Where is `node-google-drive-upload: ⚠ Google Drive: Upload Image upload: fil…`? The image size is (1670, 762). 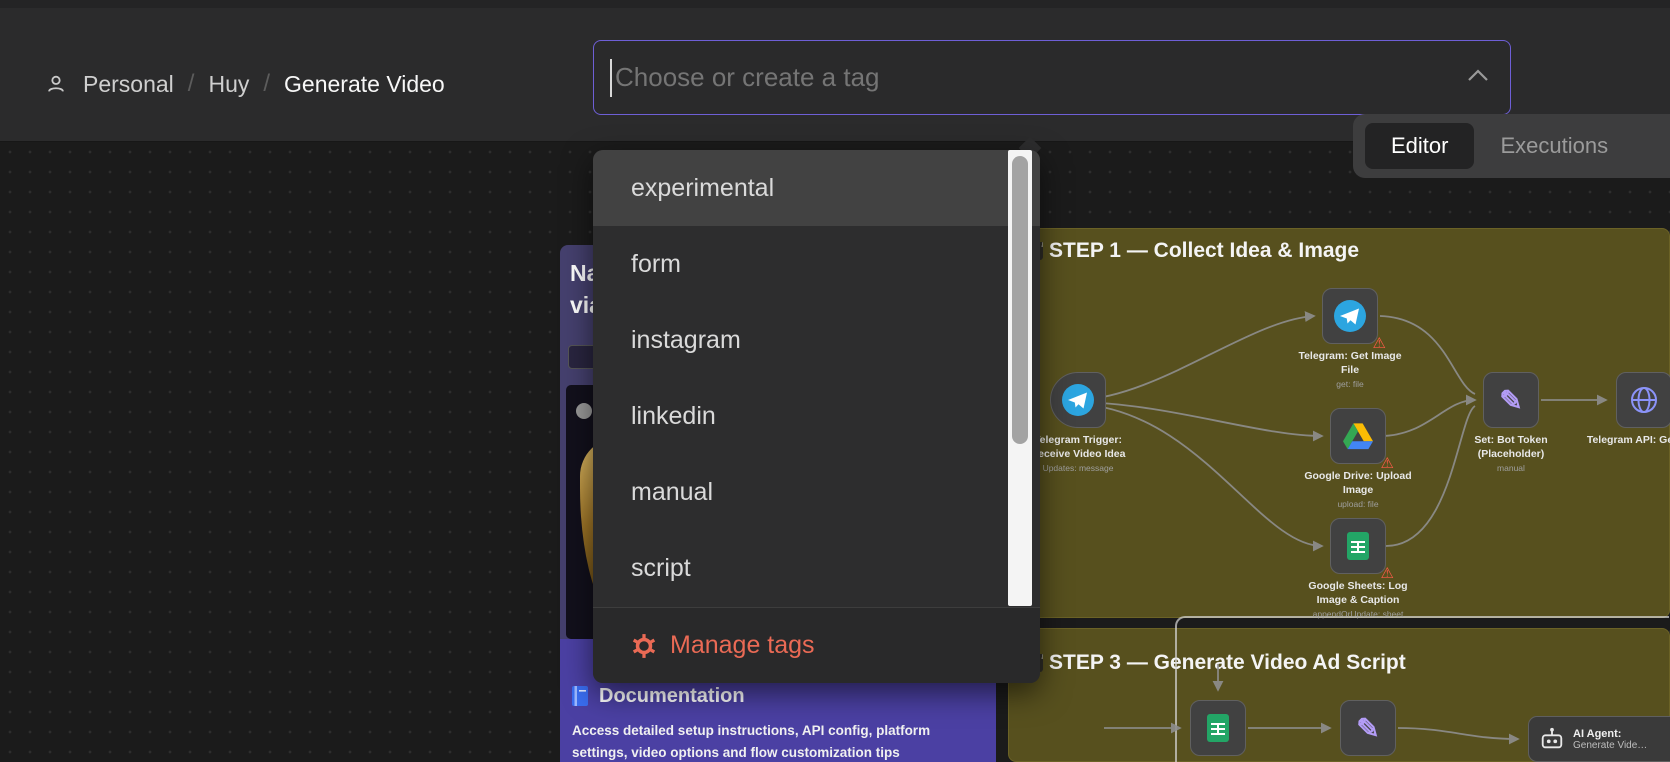
node-google-drive-upload: ⚠ Google Drive: Upload Image upload: fil… is located at coordinates (1358, 458).